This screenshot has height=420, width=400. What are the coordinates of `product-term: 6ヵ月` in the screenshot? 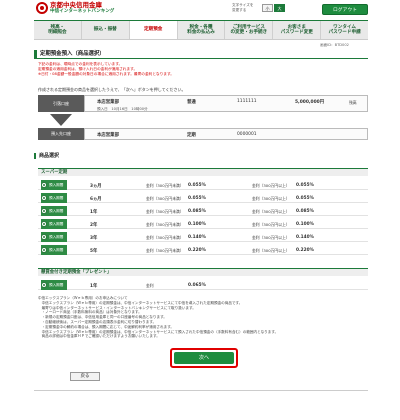 It's located at (96, 199).